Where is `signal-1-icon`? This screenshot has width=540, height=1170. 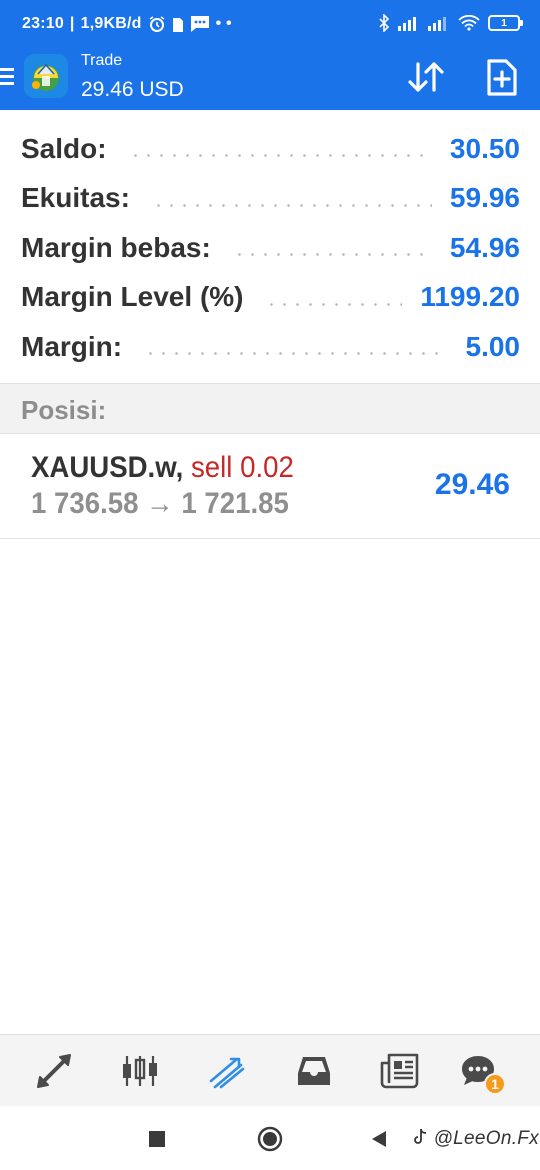 signal-1-icon is located at coordinates (407, 24).